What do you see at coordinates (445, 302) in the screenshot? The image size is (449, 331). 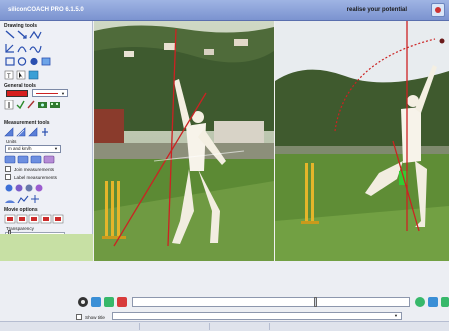 I see `export-icon` at bounding box center [445, 302].